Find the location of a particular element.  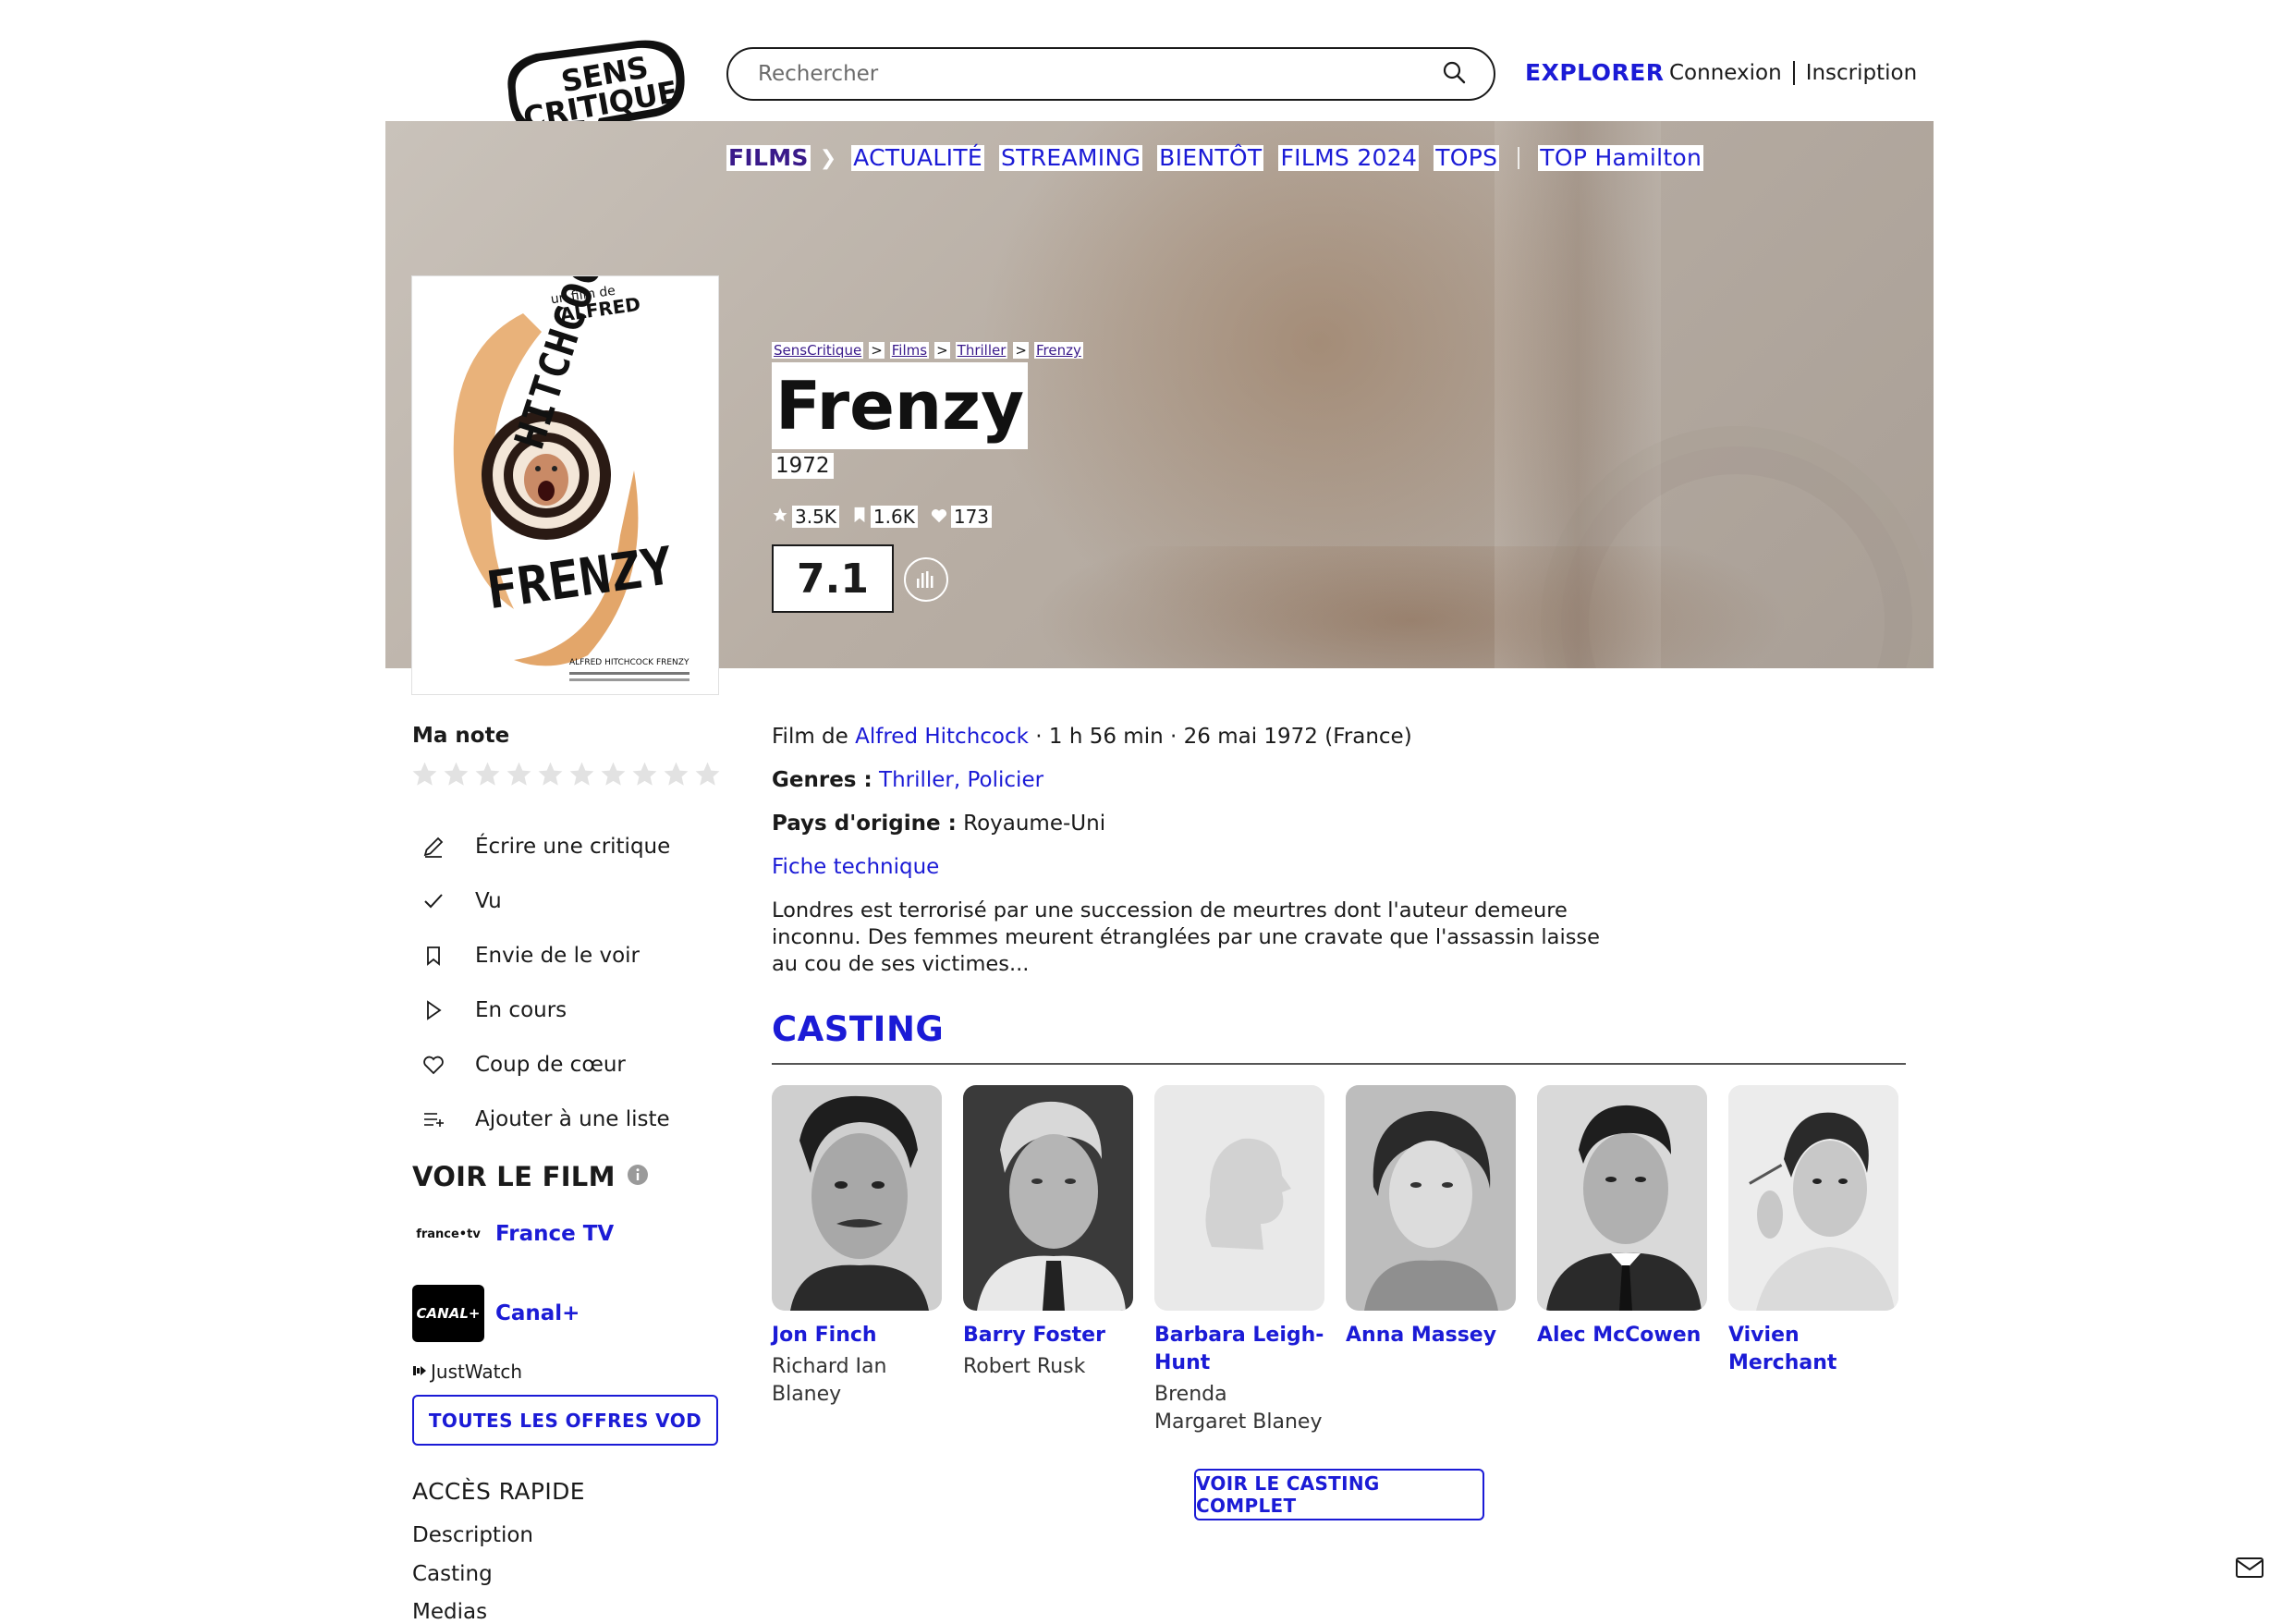

search-icon is located at coordinates (1454, 74).